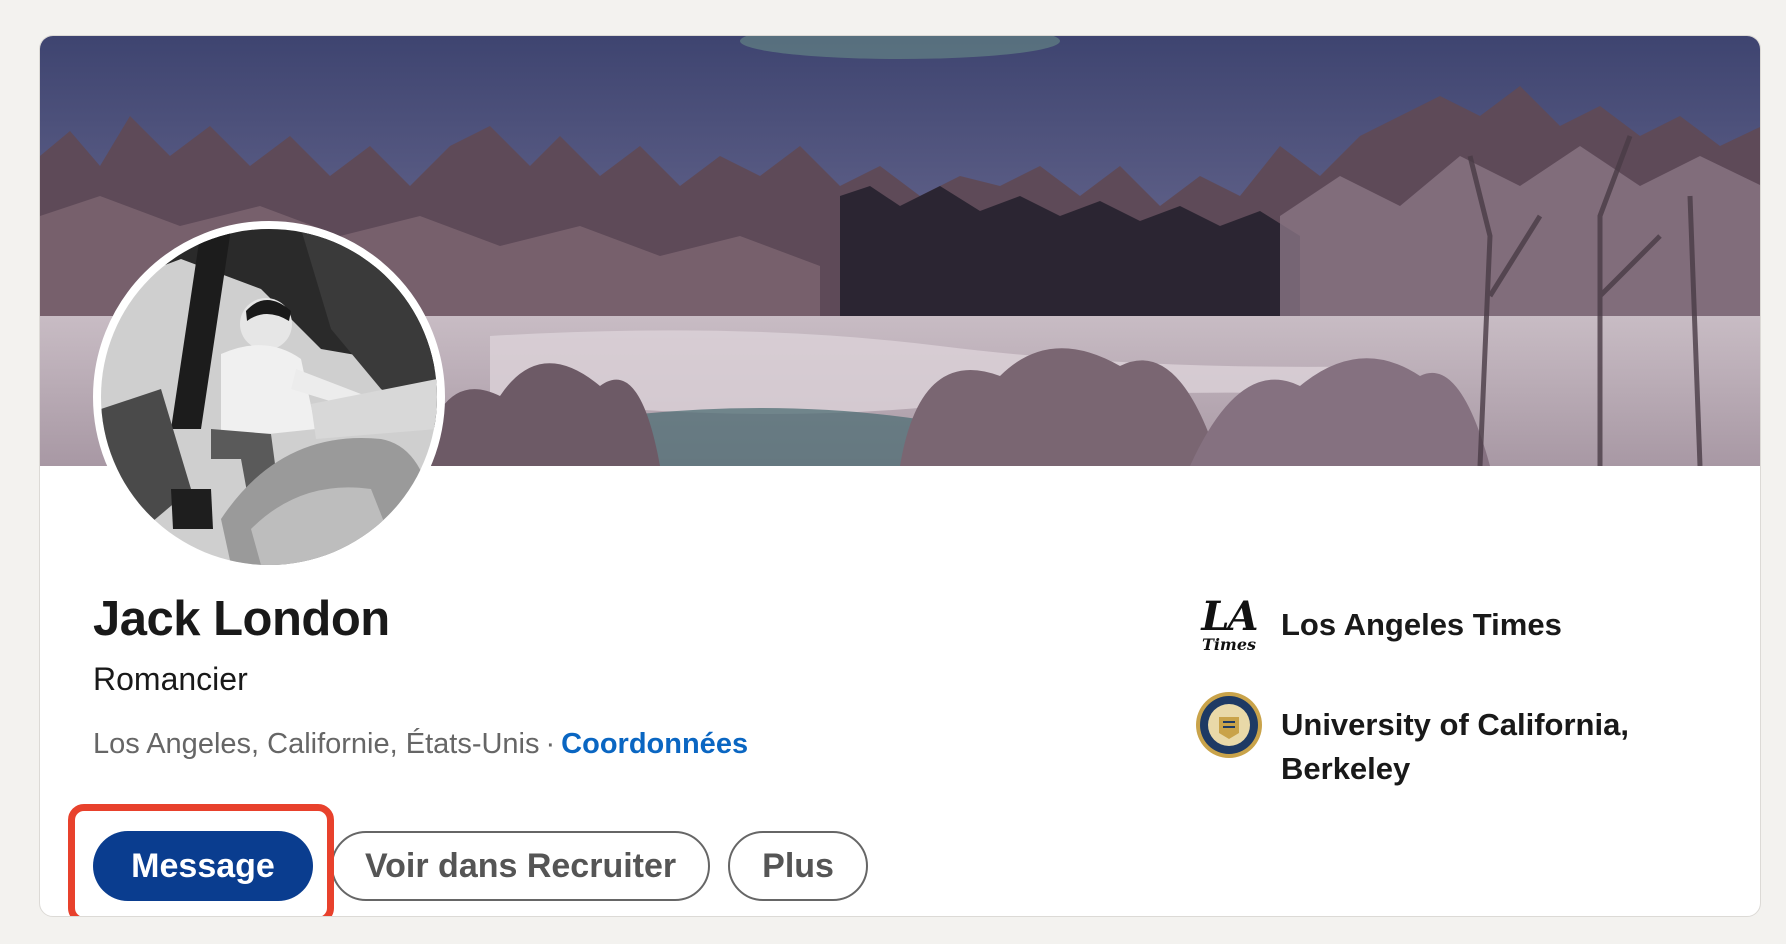 This screenshot has width=1786, height=944. What do you see at coordinates (170, 679) in the screenshot?
I see `profile-headline: Romancier` at bounding box center [170, 679].